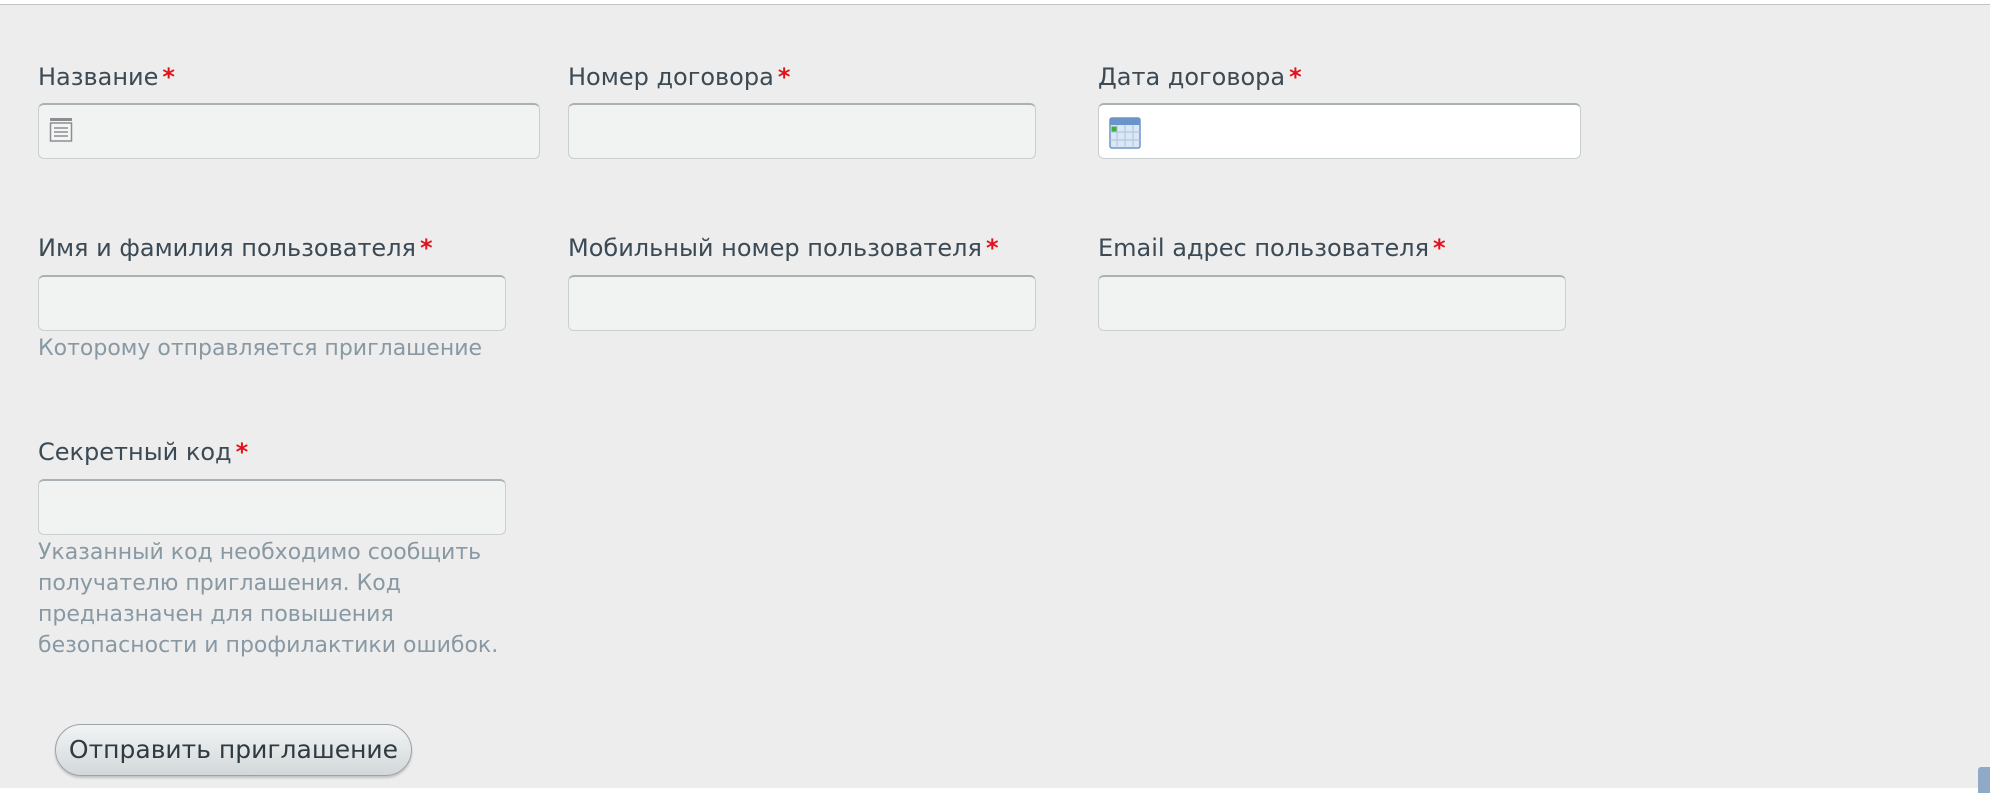  I want to click on secret-code-input, so click(272, 507).